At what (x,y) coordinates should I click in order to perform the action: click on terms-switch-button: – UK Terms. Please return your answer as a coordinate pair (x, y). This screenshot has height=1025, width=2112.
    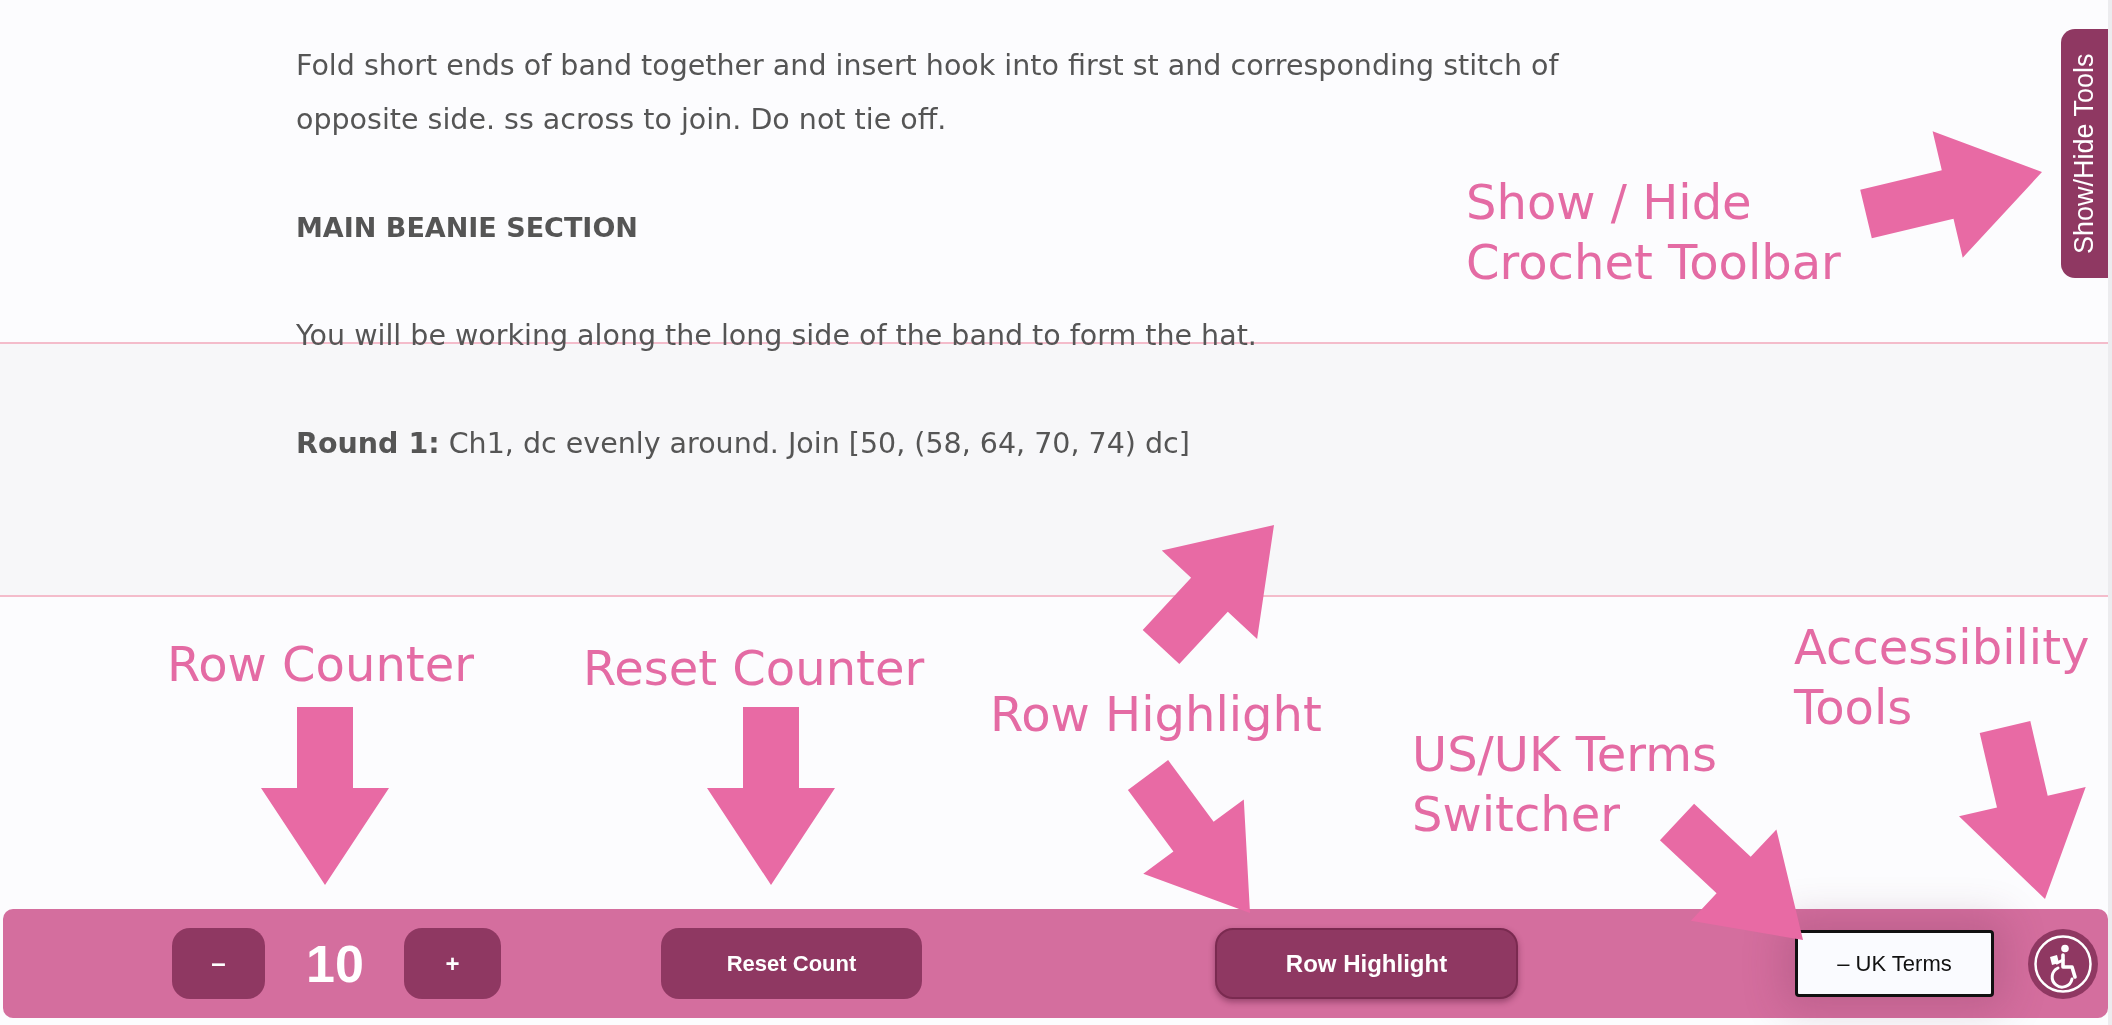
    Looking at the image, I should click on (1894, 963).